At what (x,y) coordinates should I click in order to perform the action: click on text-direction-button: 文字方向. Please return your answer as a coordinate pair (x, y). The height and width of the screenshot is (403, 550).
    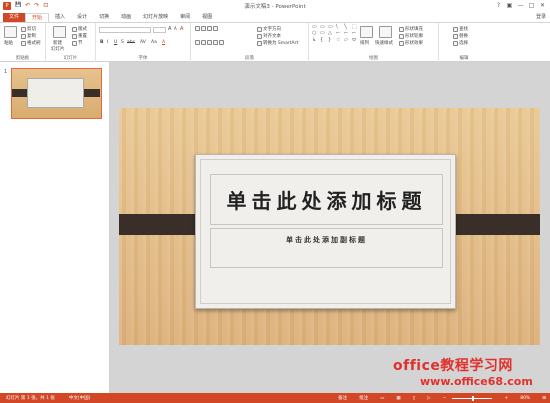
    Looking at the image, I should click on (269, 29).